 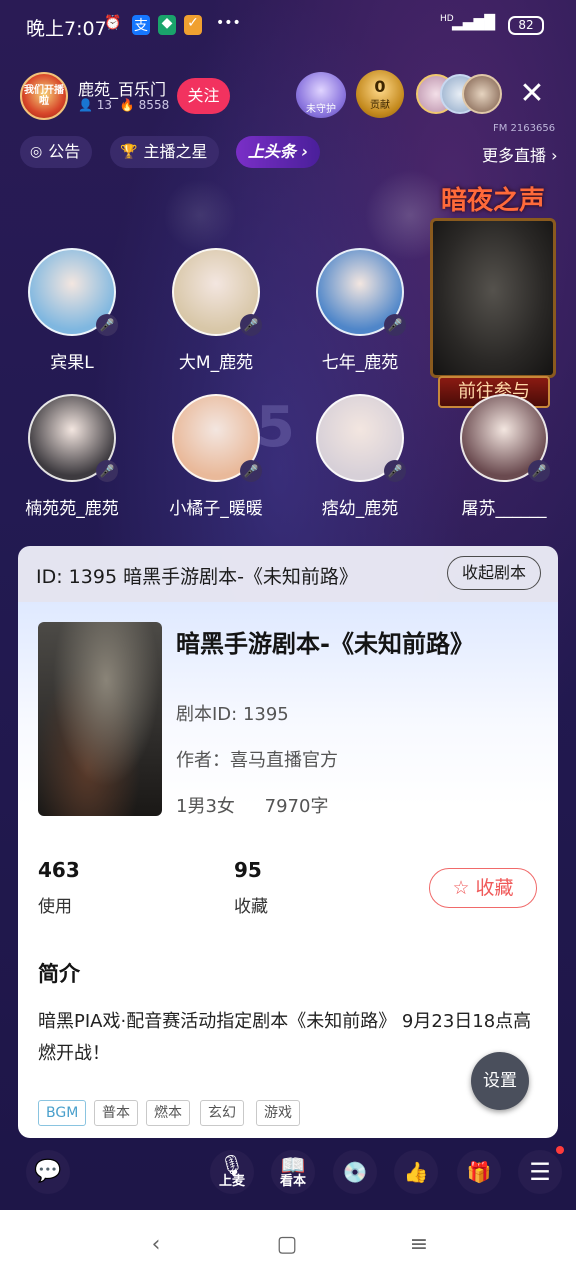 What do you see at coordinates (216, 363) in the screenshot?
I see `seat-name: 大M_鹿苑` at bounding box center [216, 363].